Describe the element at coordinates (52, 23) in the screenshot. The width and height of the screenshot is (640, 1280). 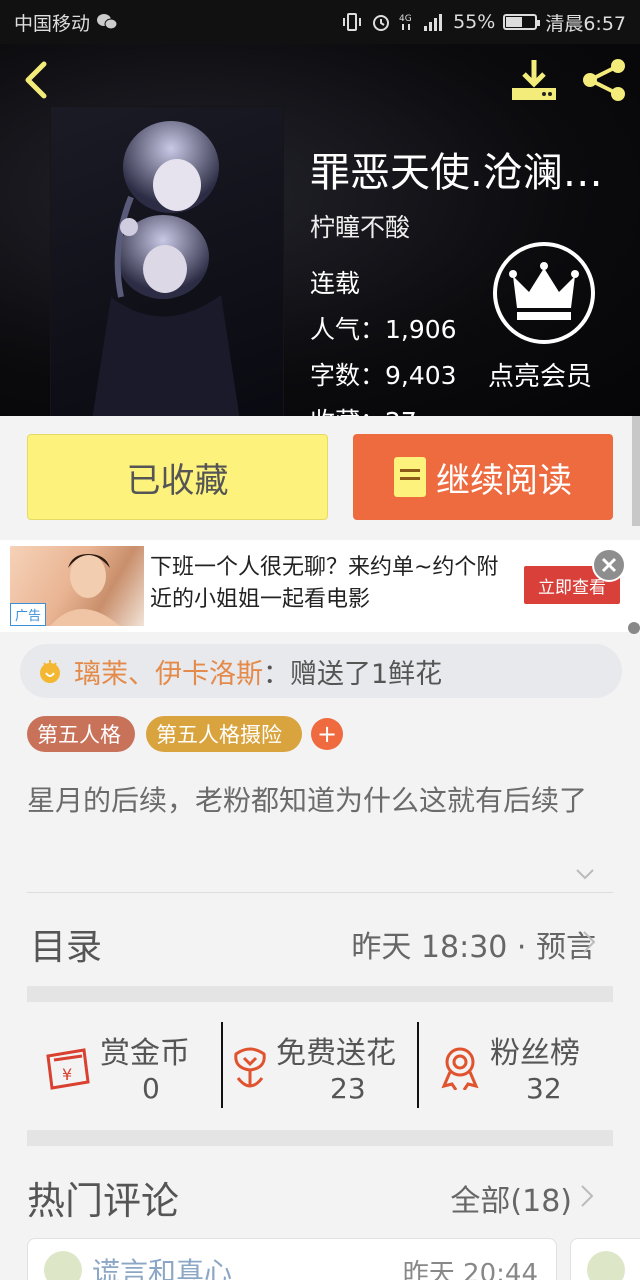
I see `carrier-label: 中国移动` at that location.